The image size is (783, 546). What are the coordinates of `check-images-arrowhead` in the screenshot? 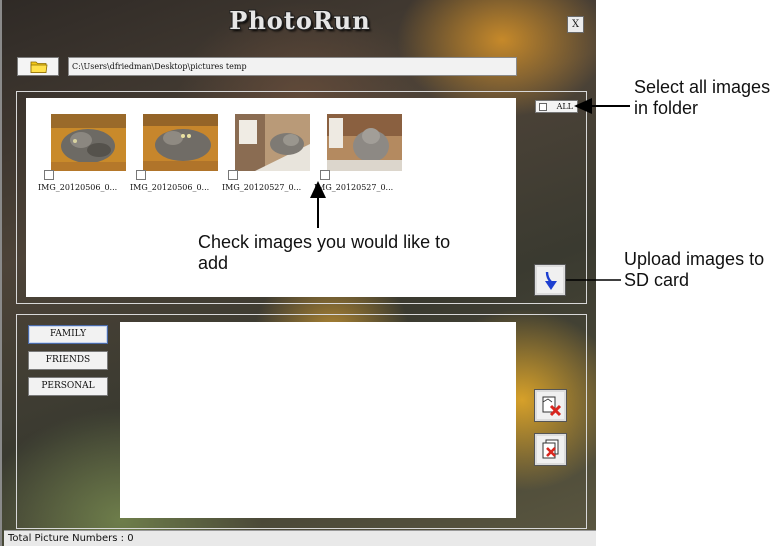 It's located at (318, 189).